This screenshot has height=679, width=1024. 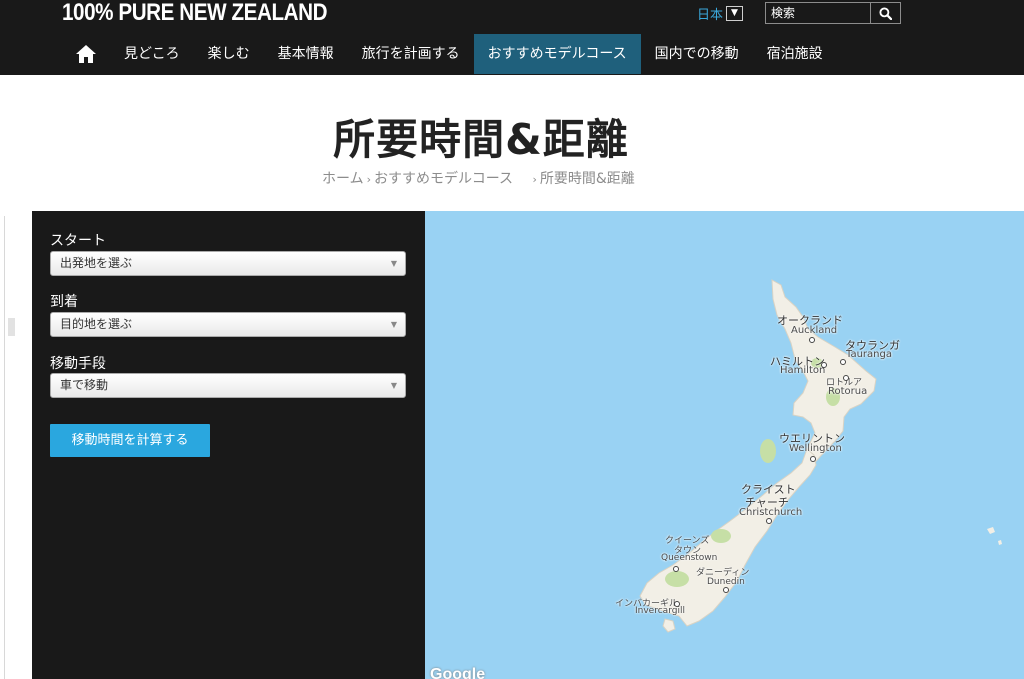 What do you see at coordinates (96, 324) in the screenshot?
I see `destination-select-value: 目的地を選ぶ` at bounding box center [96, 324].